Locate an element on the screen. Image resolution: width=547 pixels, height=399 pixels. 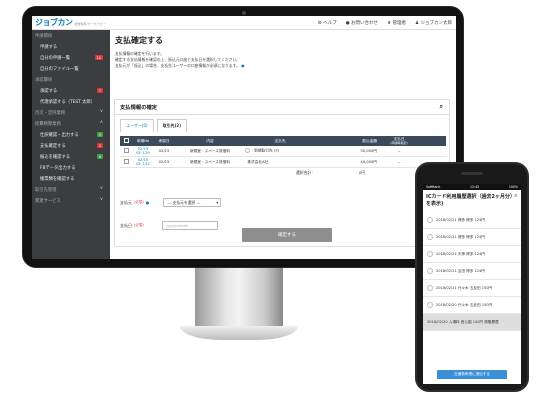
count-badge: 7 is located at coordinates (99, 90).